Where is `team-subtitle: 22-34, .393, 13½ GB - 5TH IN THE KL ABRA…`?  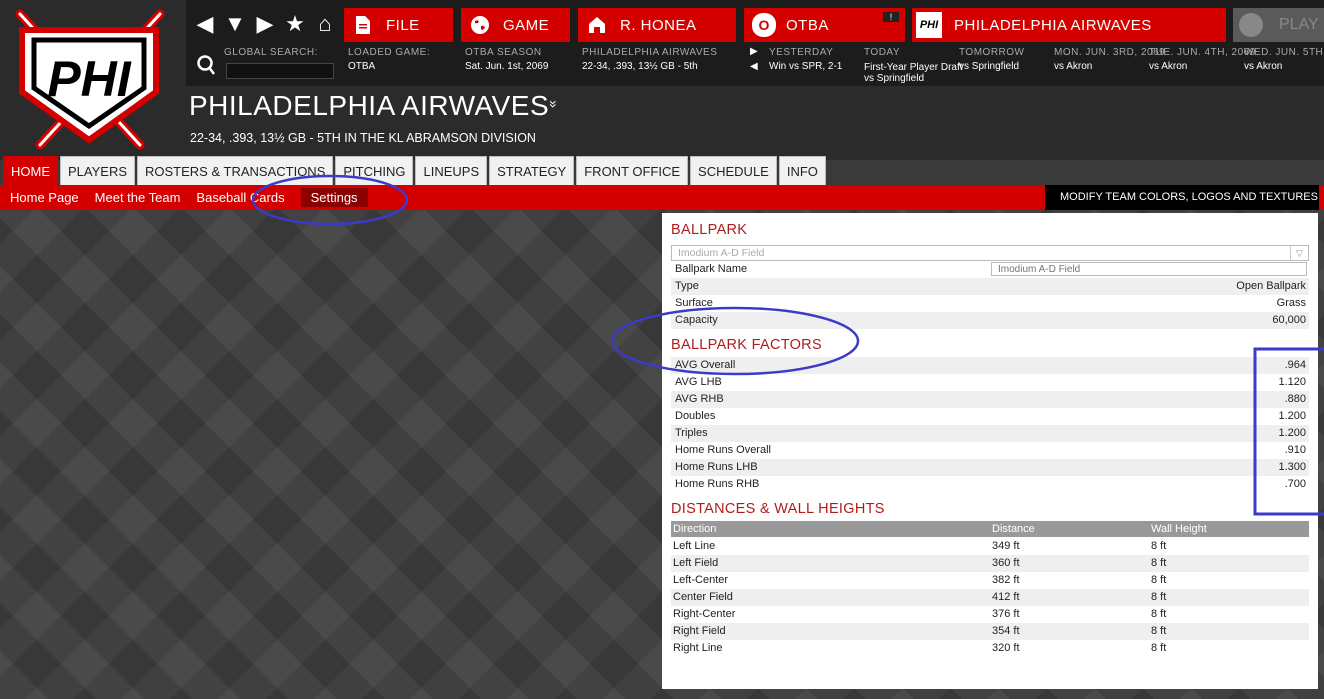
team-subtitle: 22-34, .393, 13½ GB - 5TH IN THE KL ABRA… is located at coordinates (363, 138).